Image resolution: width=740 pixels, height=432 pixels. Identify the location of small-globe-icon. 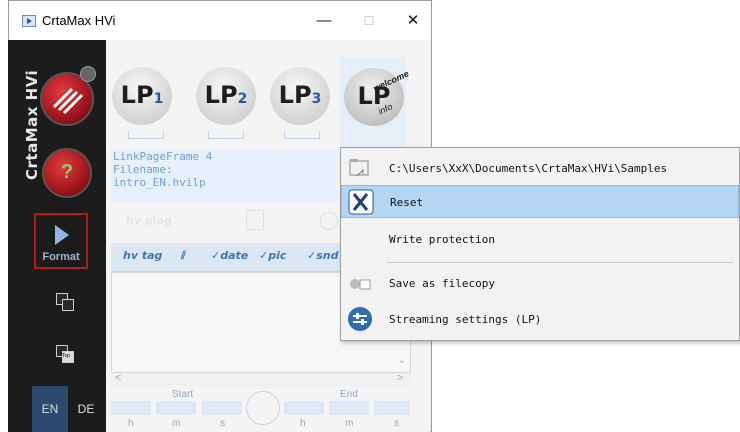
(88, 74).